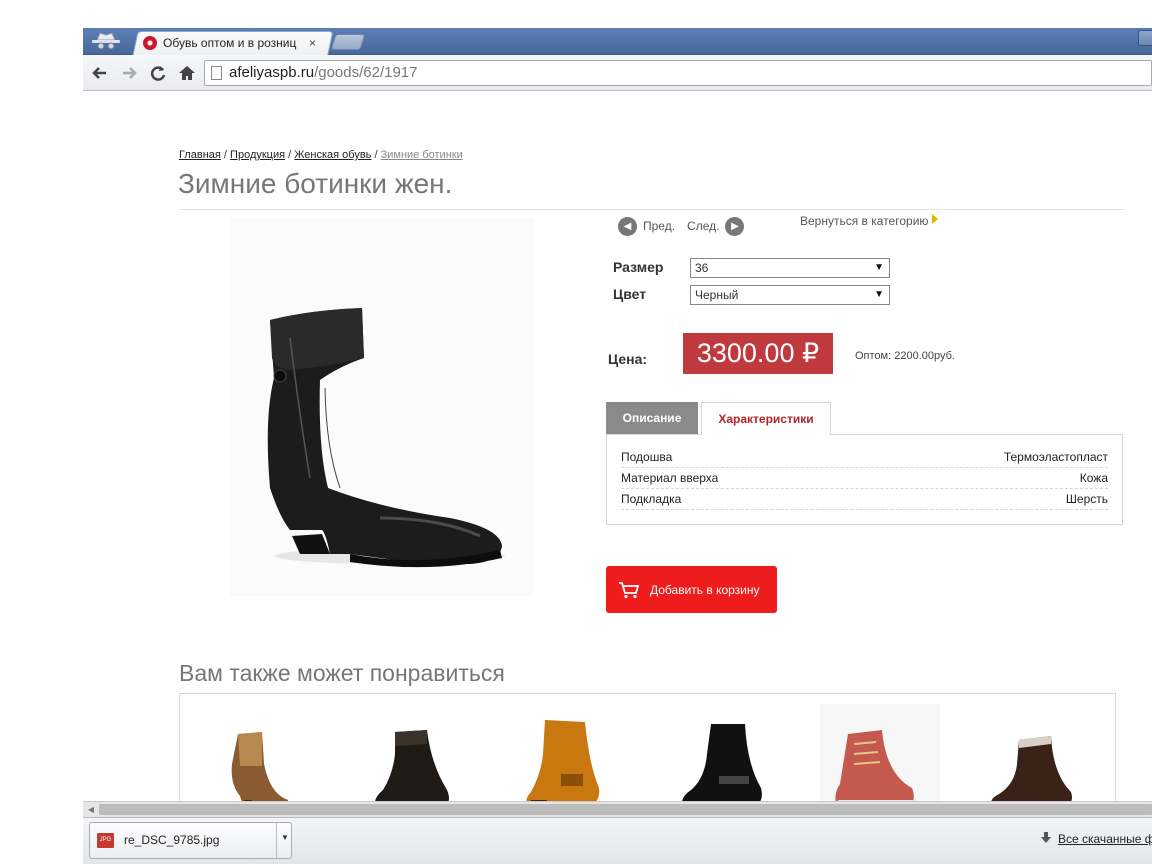  I want to click on color-label: Цвет, so click(630, 294).